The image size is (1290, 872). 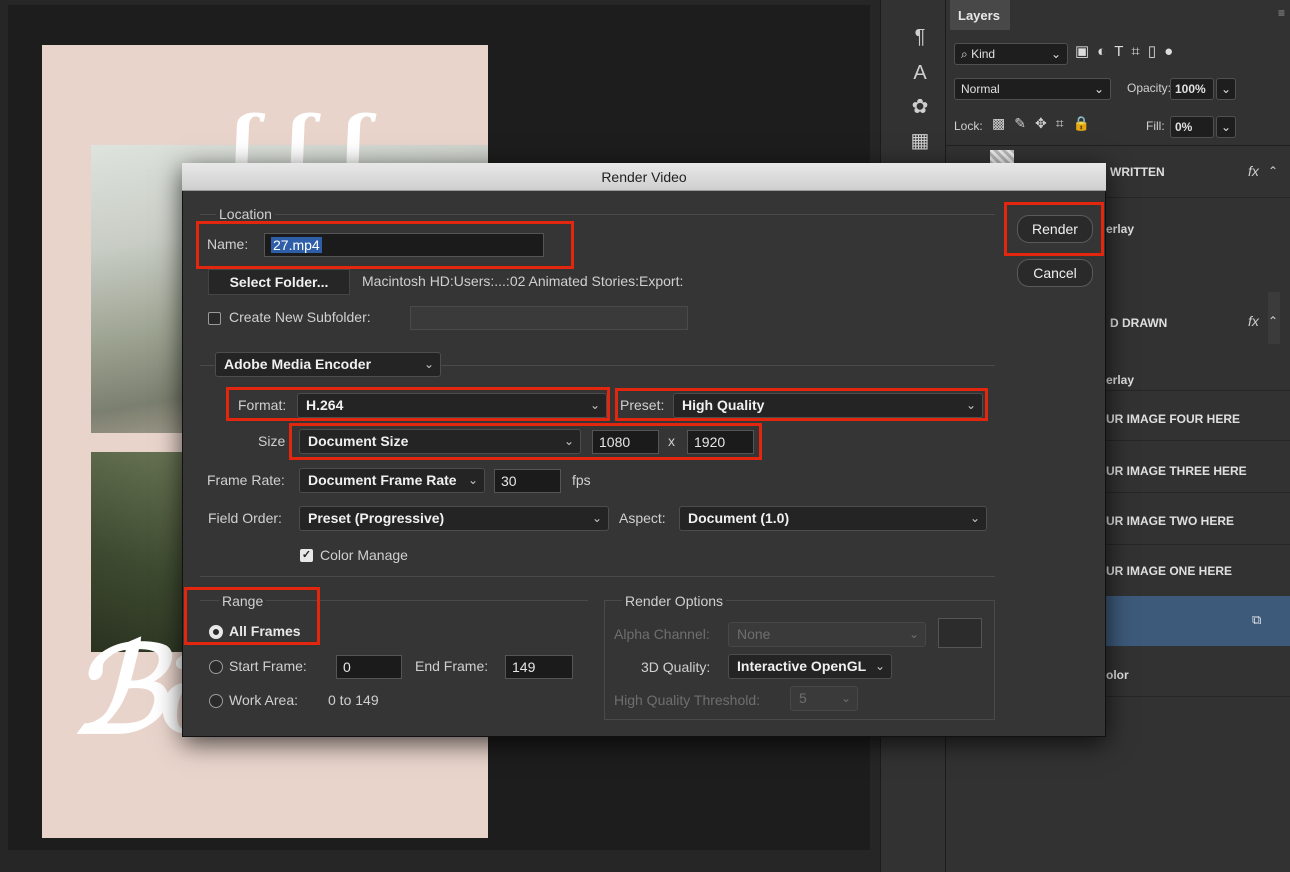 What do you see at coordinates (527, 481) in the screenshot?
I see `fps-input: 30` at bounding box center [527, 481].